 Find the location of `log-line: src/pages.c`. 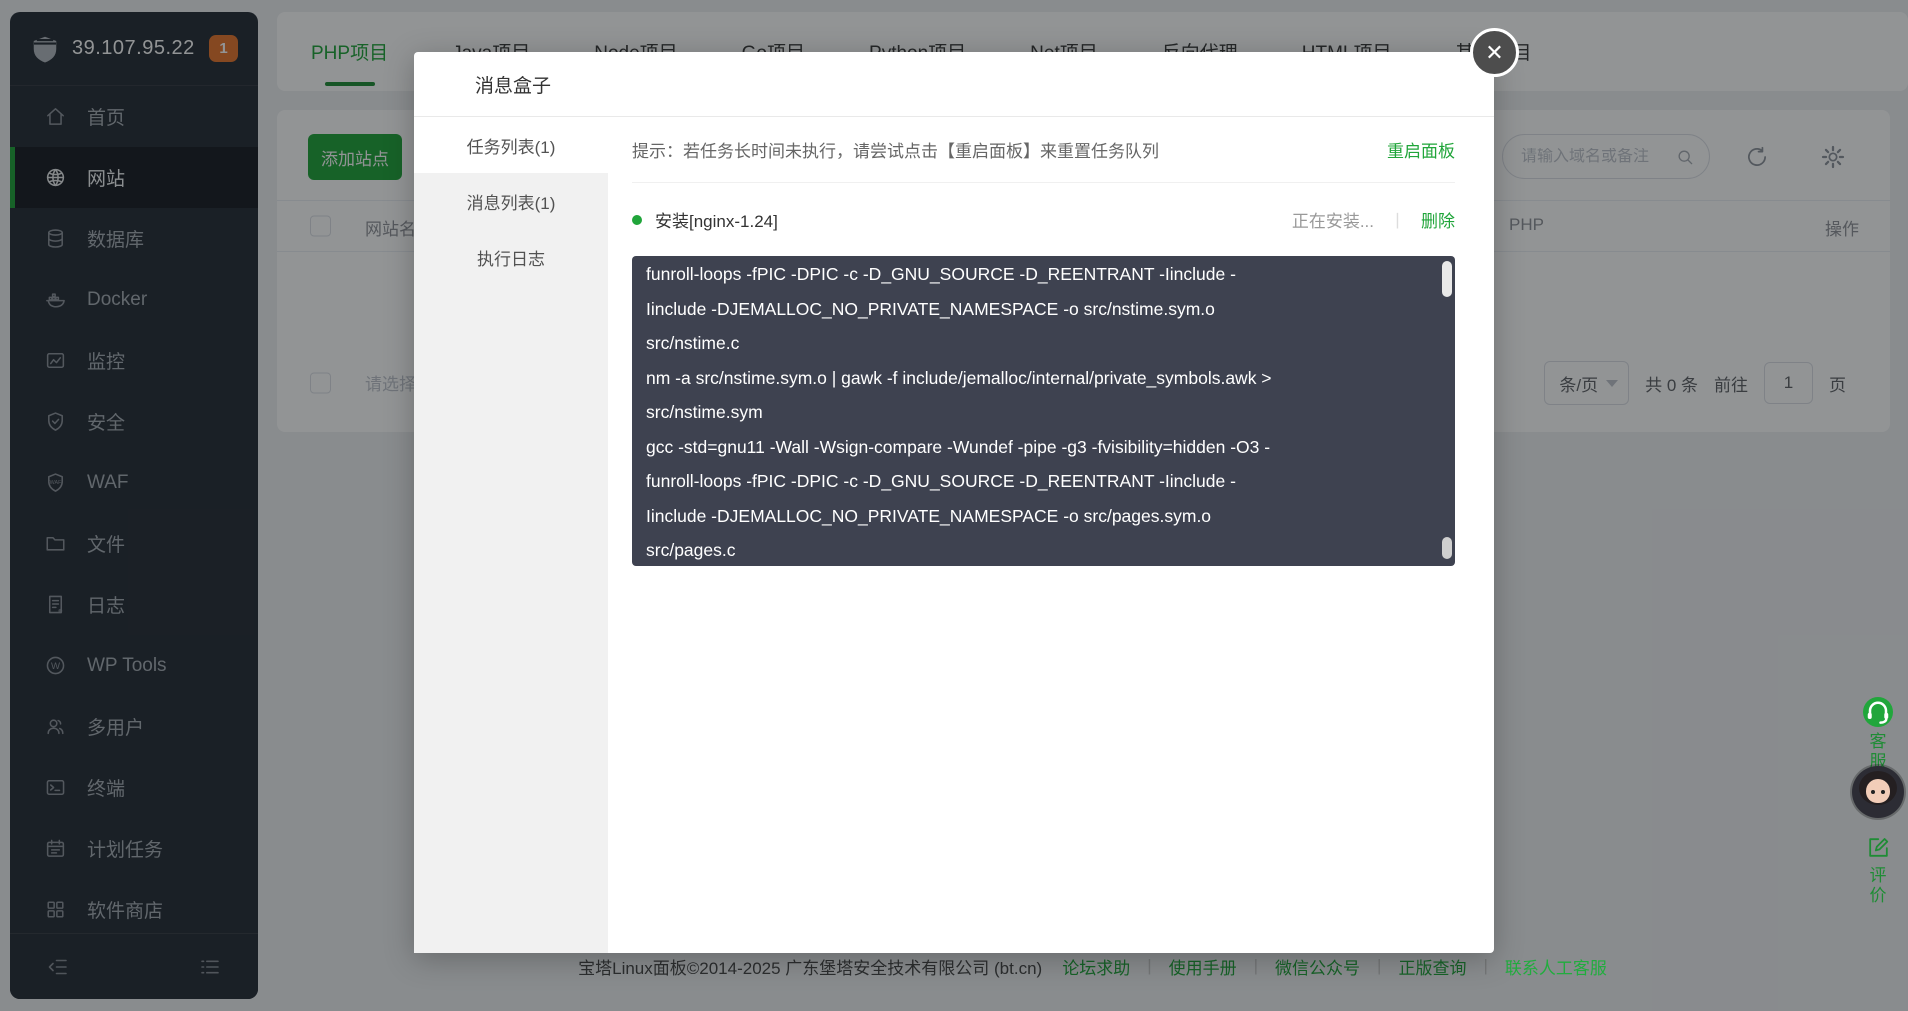

log-line: src/pages.c is located at coordinates (691, 550).